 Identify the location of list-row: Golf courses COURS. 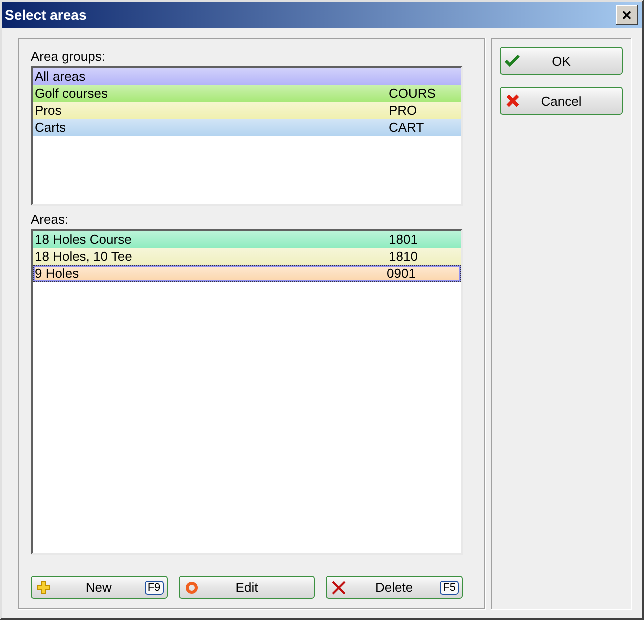
(247, 93).